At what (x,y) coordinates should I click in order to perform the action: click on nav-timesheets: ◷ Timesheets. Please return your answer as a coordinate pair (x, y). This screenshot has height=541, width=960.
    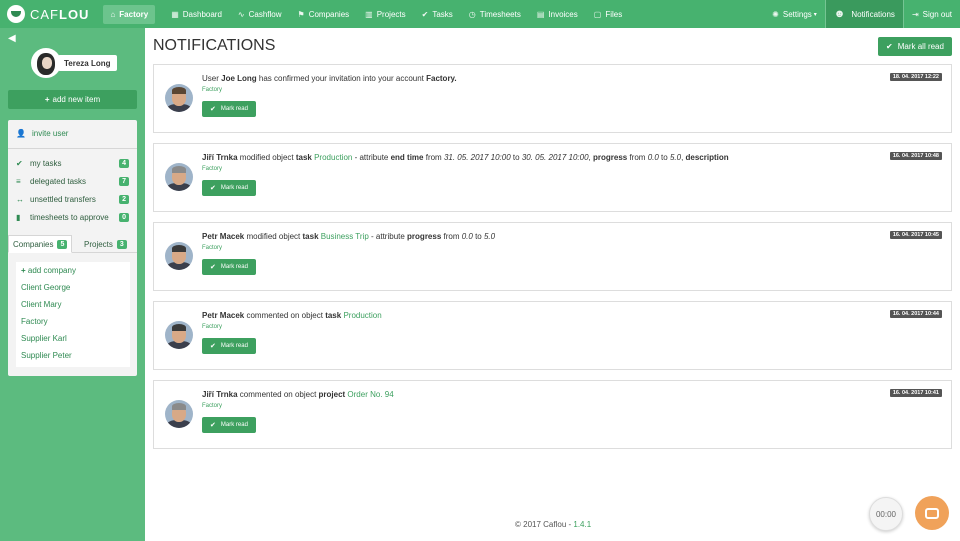
    Looking at the image, I should click on (495, 14).